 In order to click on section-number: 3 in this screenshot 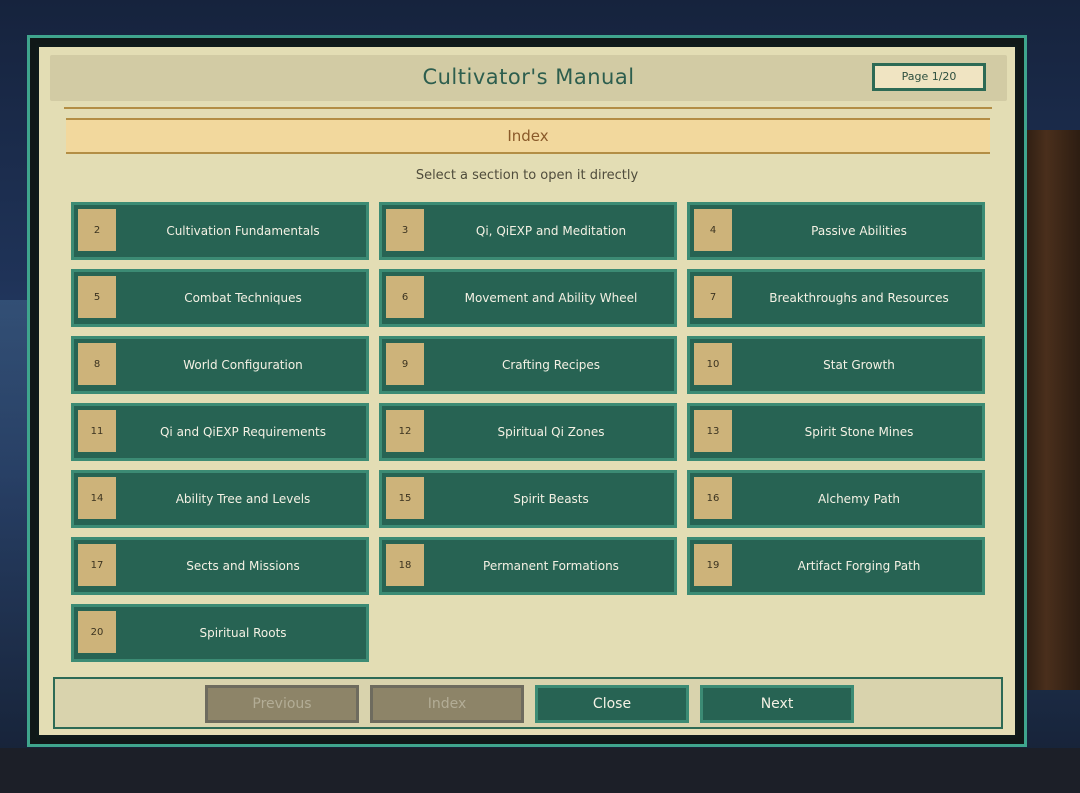, I will do `click(405, 230)`.